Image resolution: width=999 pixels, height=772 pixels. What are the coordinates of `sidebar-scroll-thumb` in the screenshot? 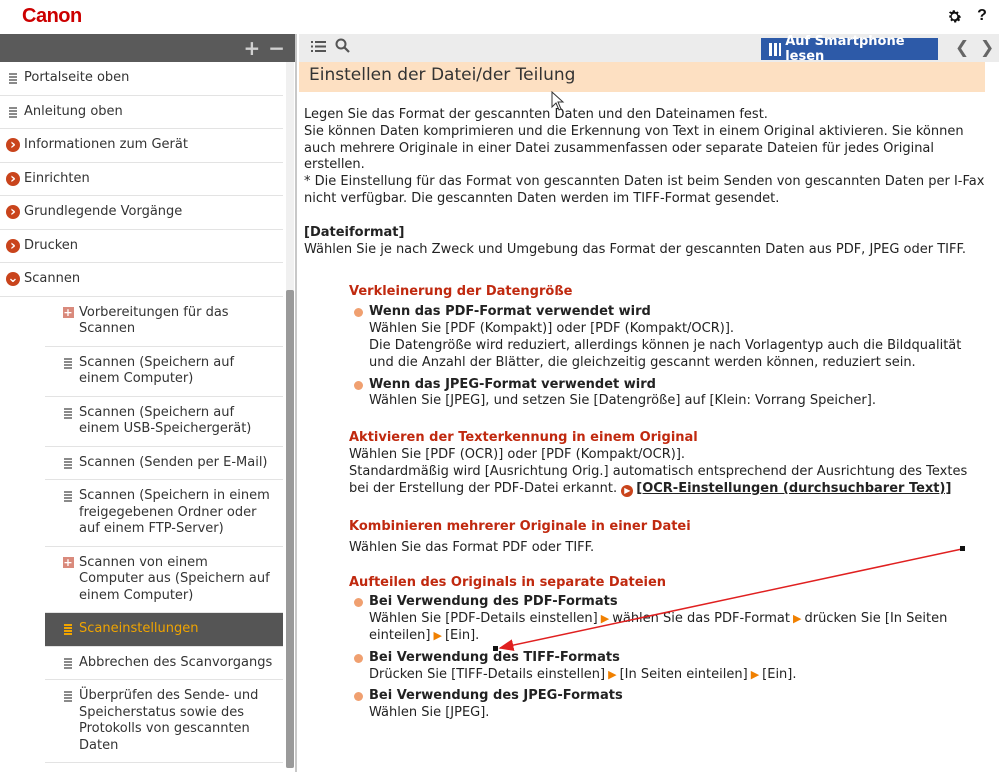 It's located at (290, 529).